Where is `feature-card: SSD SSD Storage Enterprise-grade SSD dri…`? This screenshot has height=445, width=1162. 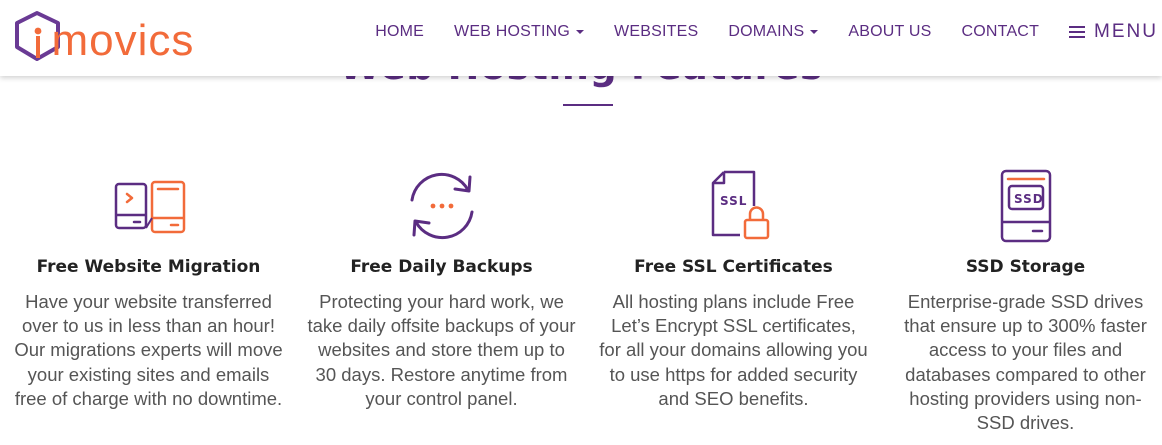 feature-card: SSD SSD Storage Enterprise-grade SSD dri… is located at coordinates (1020, 301).